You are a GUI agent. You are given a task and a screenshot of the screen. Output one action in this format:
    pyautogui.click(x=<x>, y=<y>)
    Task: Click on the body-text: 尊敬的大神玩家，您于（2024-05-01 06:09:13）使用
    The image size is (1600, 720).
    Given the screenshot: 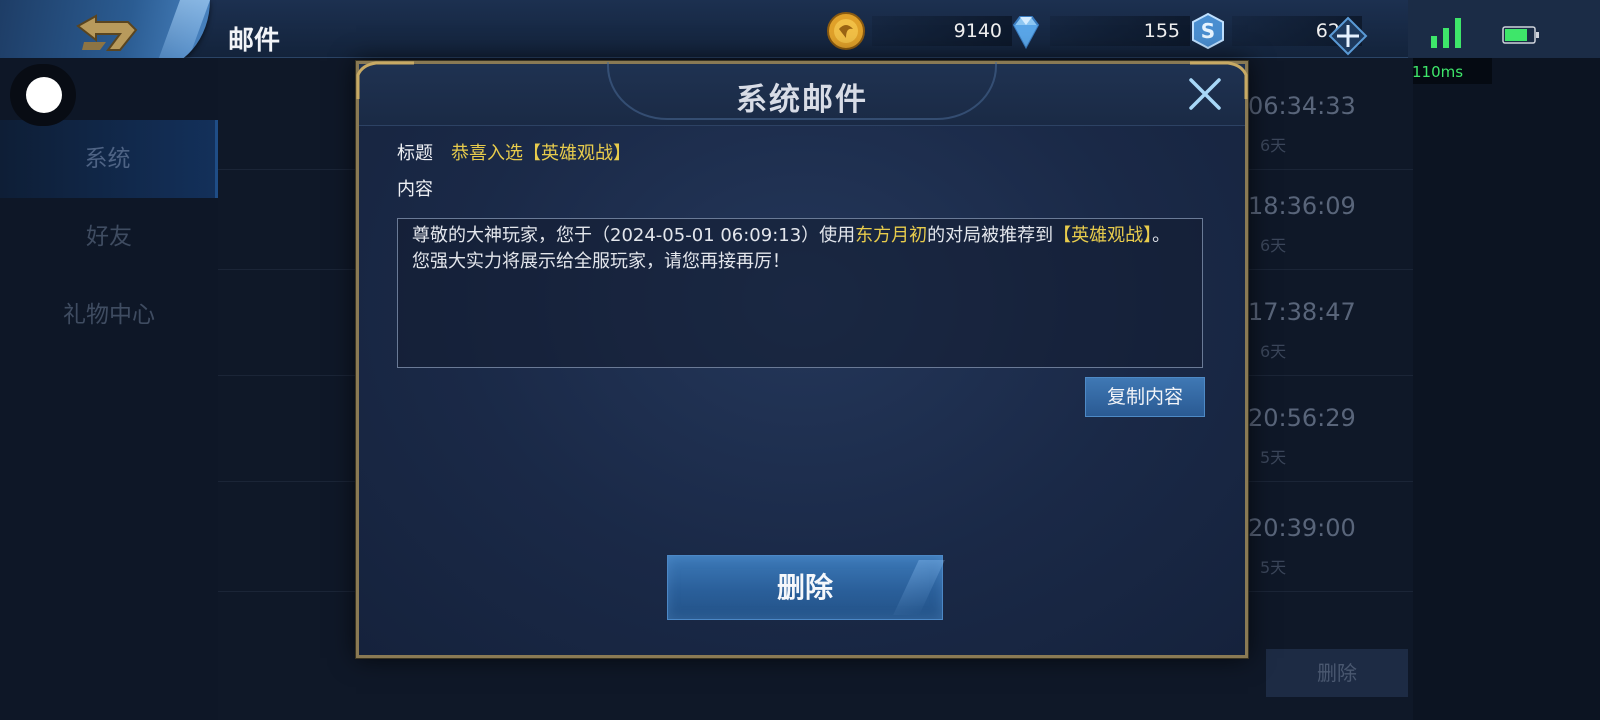 What is the action you would take?
    pyautogui.click(x=634, y=235)
    